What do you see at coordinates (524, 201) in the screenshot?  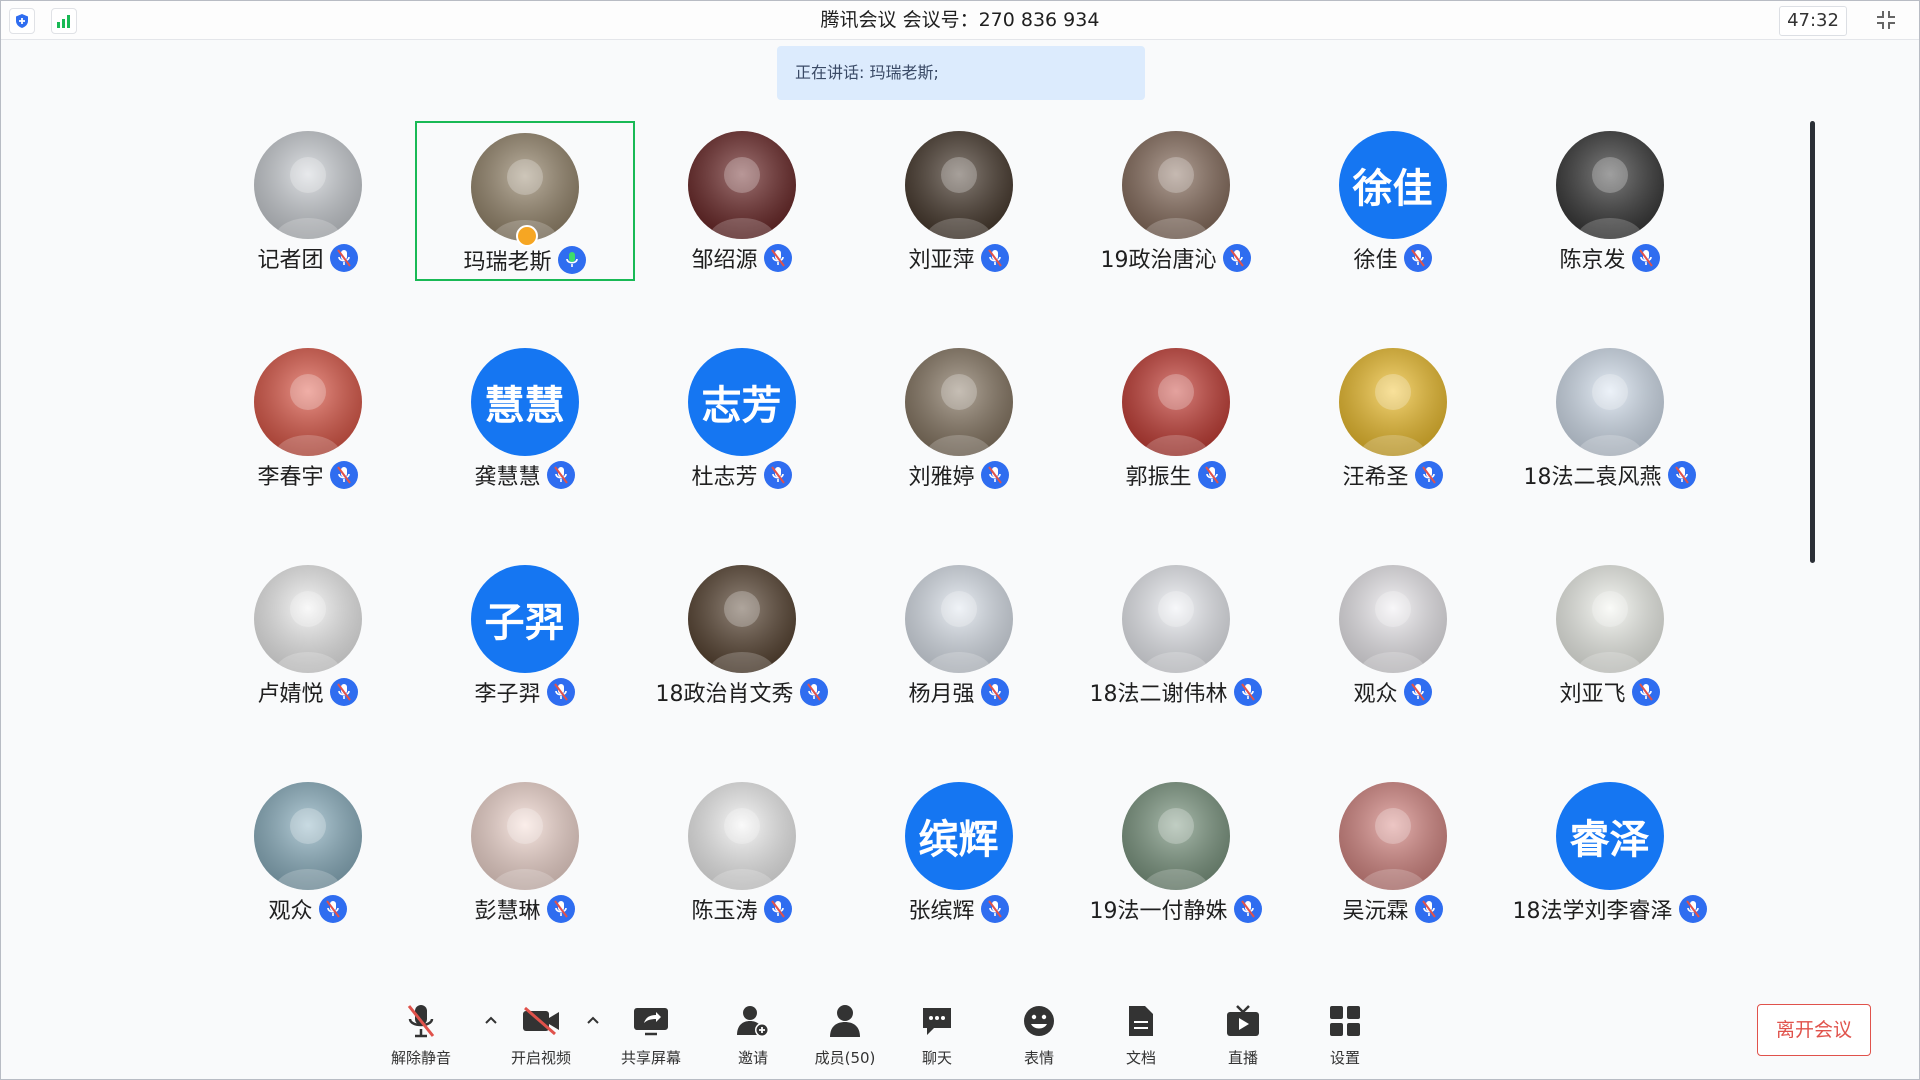 I see `participant-tile: 玛瑞老斯` at bounding box center [524, 201].